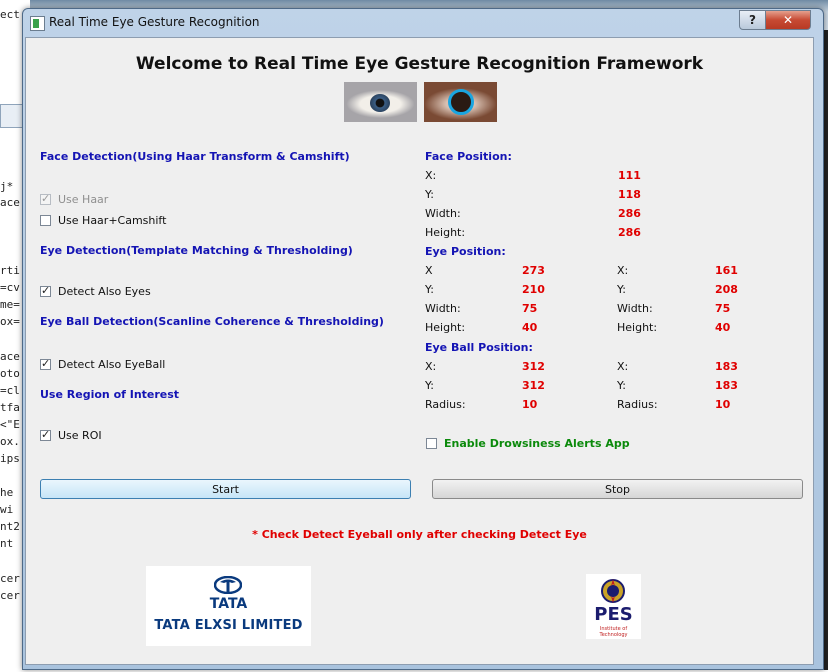 Image resolution: width=828 pixels, height=672 pixels. What do you see at coordinates (613, 614) in the screenshot?
I see `pes-word: PES` at bounding box center [613, 614].